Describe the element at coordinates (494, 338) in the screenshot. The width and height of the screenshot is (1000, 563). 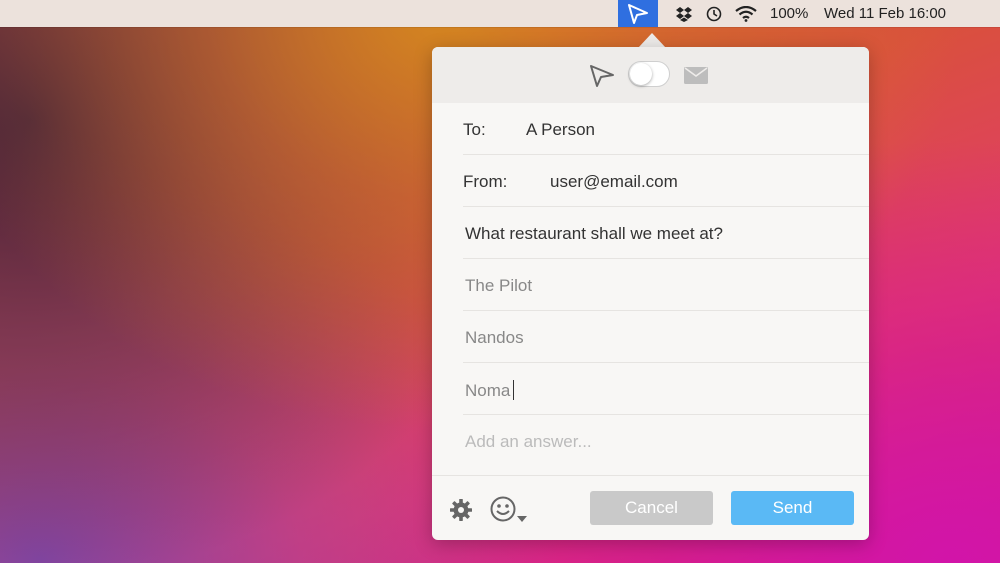
I see `answer-option: Nandos` at that location.